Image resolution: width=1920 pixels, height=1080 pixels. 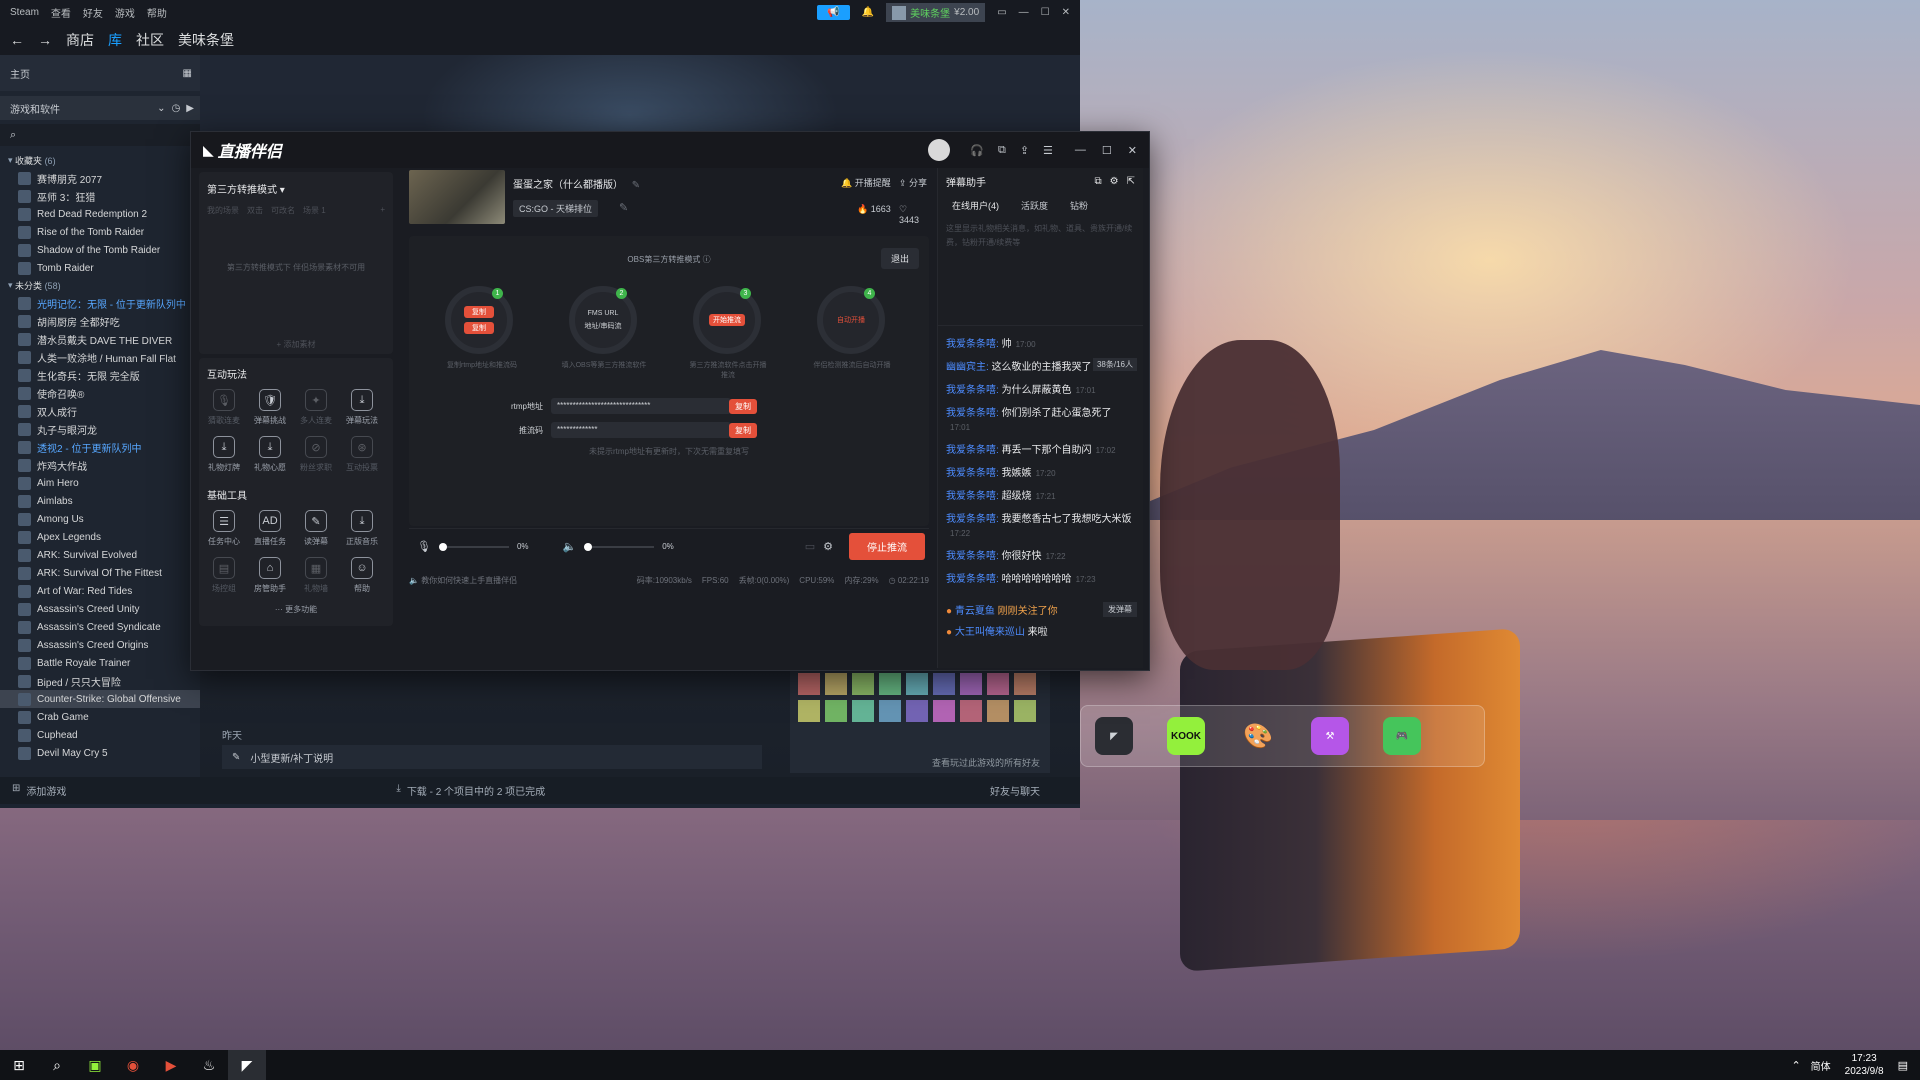 What do you see at coordinates (270, 528) in the screenshot?
I see `tool-button: AD 直播任务` at bounding box center [270, 528].